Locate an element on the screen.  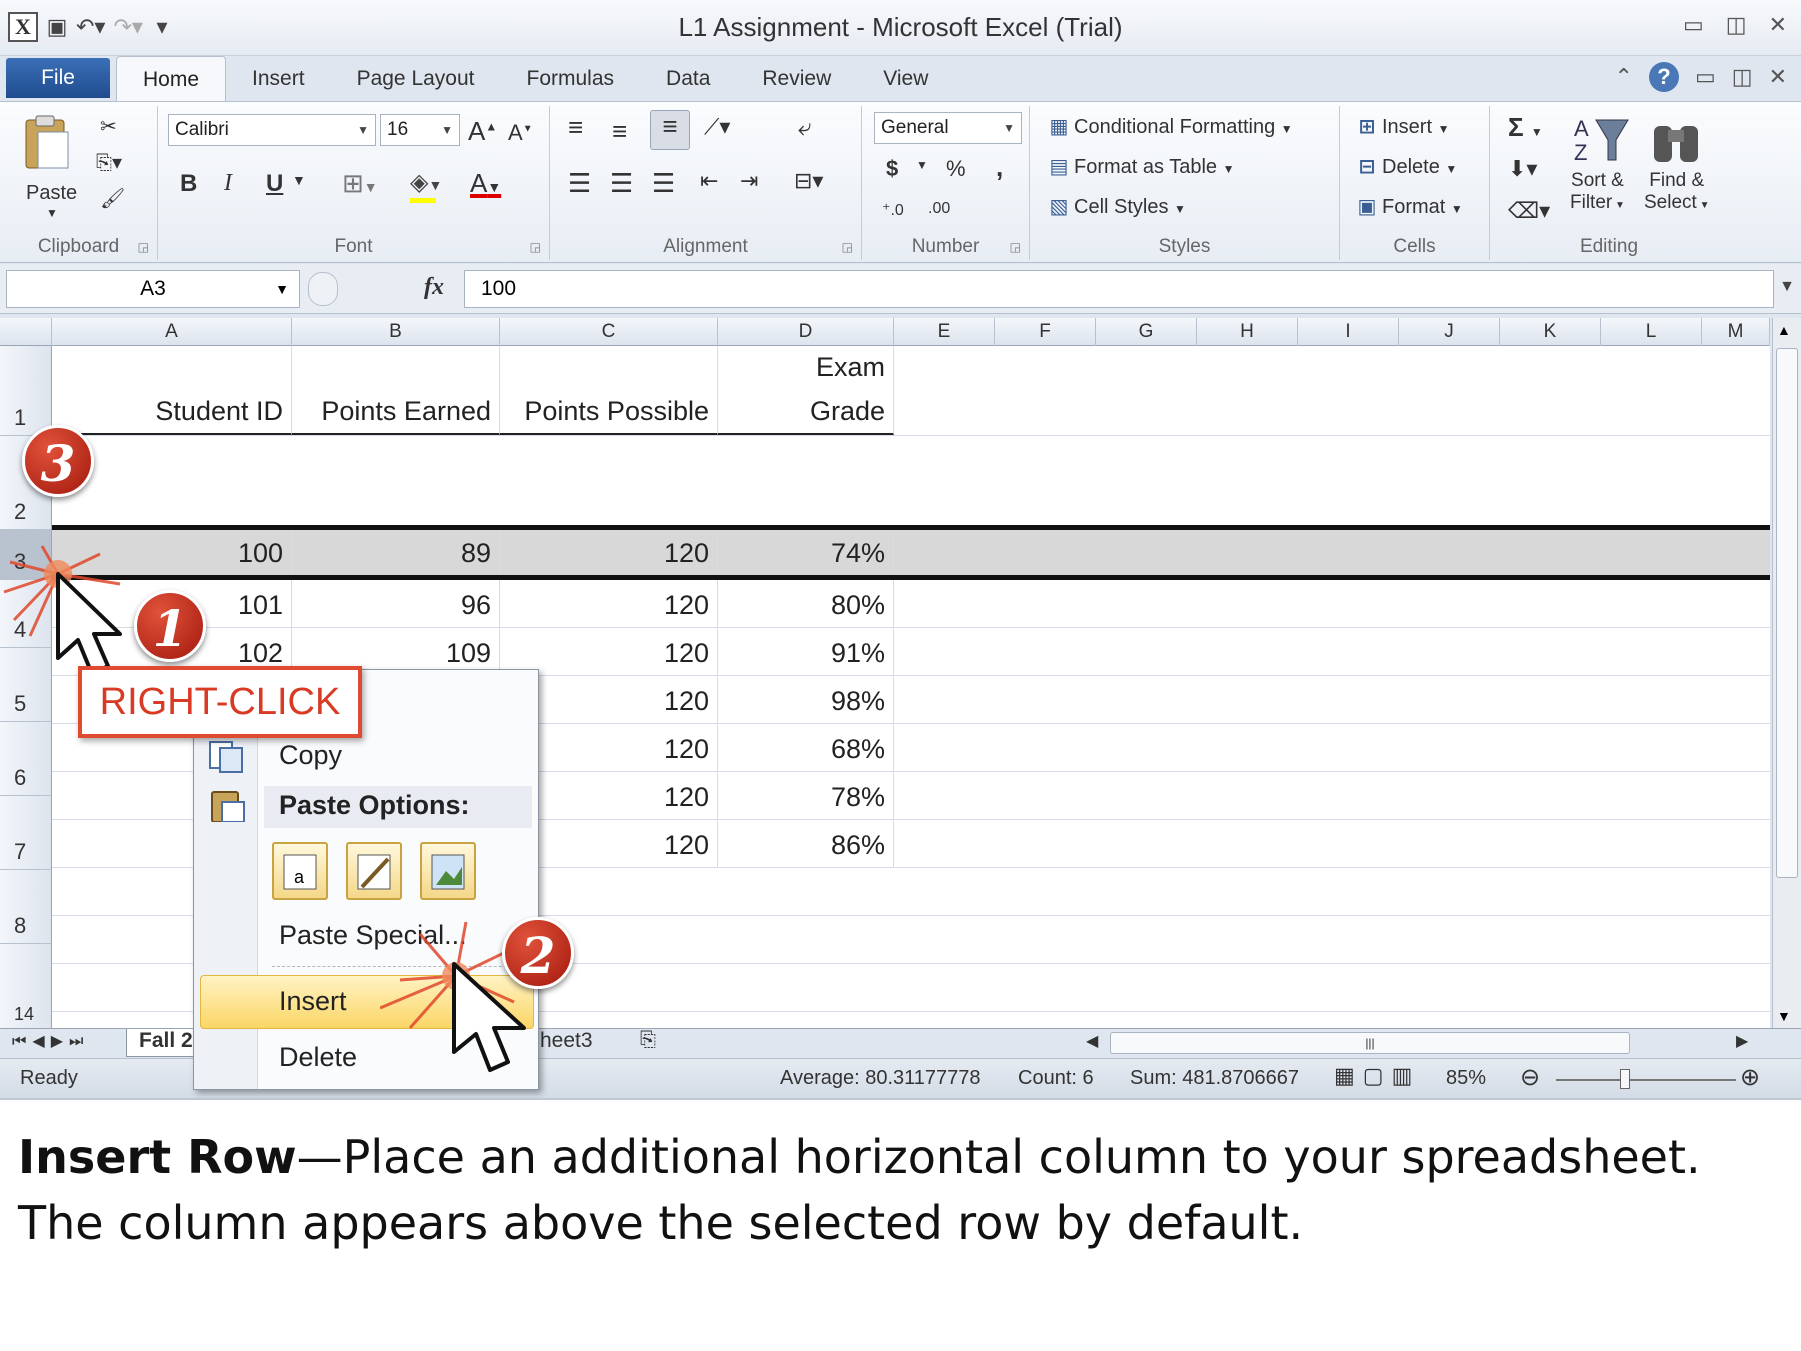
menu-item-copy: Copy is located at coordinates (310, 755).